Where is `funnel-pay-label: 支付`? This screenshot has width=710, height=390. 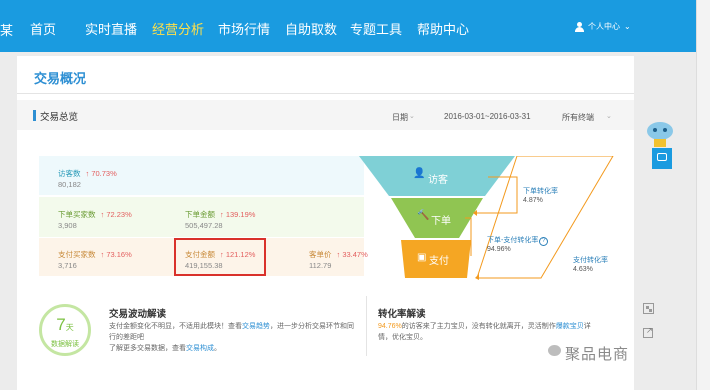
funnel-pay-label: 支付 is located at coordinates (439, 261).